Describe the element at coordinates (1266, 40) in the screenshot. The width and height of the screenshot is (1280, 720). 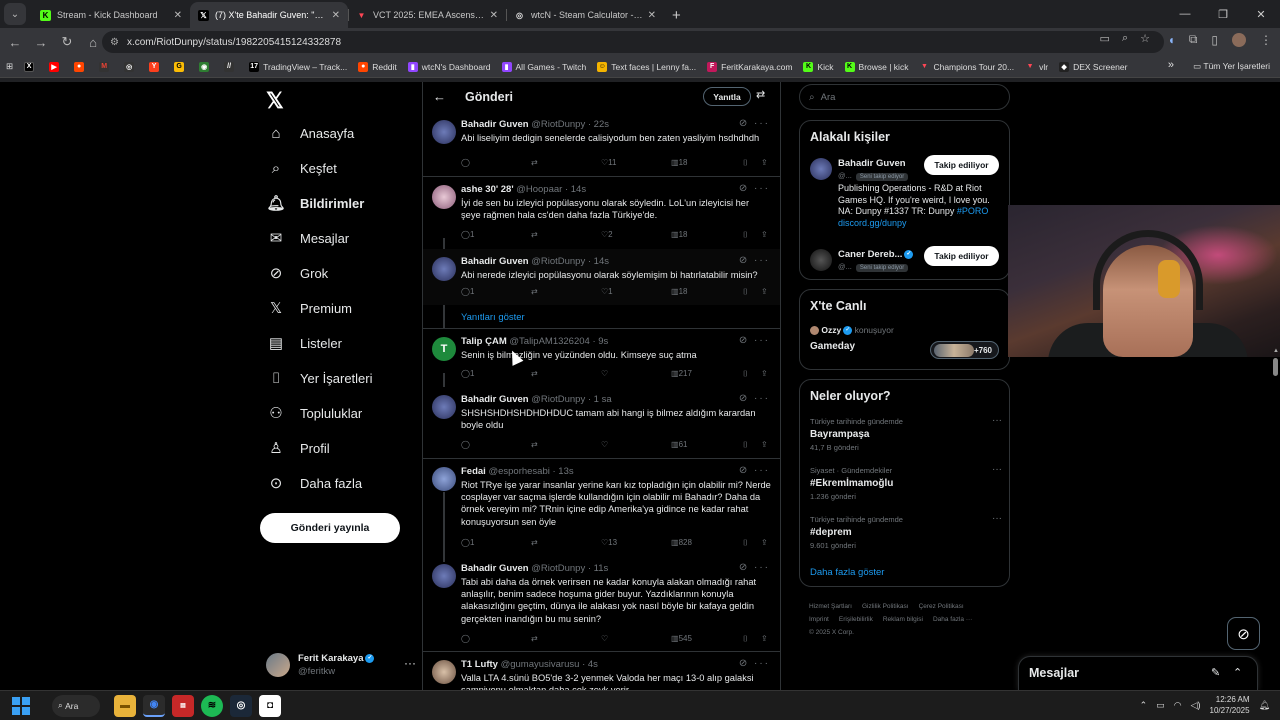
I see `menu-icon: ⋮` at that location.